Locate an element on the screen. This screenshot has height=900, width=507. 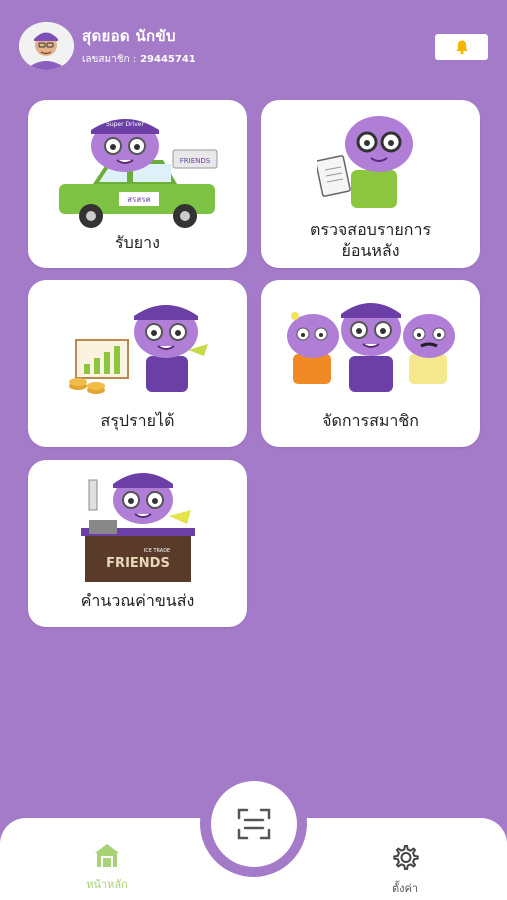
scan-button is located at coordinates (253, 823).